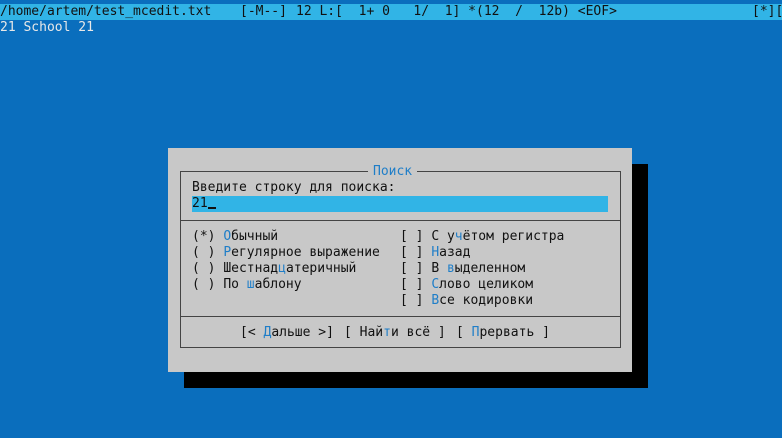  Describe the element at coordinates (294, 187) in the screenshot. I see `search-prompt: Введите строку для поиска:` at that location.